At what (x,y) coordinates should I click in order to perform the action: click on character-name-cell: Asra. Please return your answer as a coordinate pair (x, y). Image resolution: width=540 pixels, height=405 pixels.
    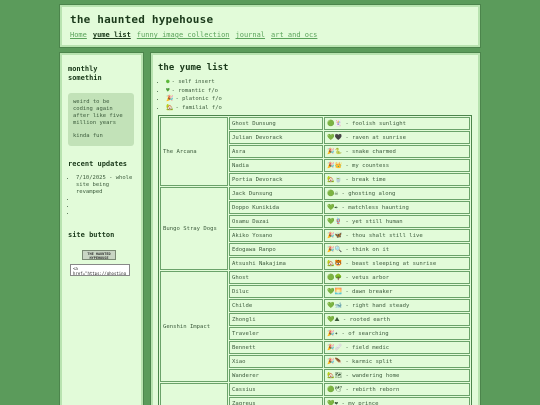
    Looking at the image, I should click on (276, 151).